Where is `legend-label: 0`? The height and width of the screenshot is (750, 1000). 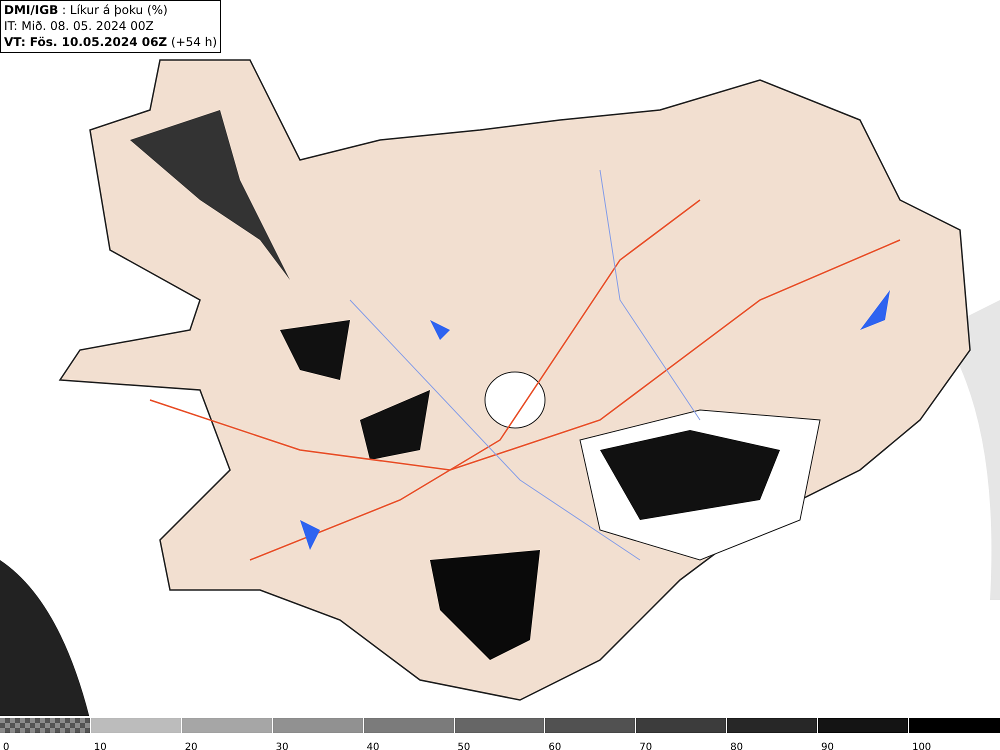 legend-label: 0 is located at coordinates (6, 746).